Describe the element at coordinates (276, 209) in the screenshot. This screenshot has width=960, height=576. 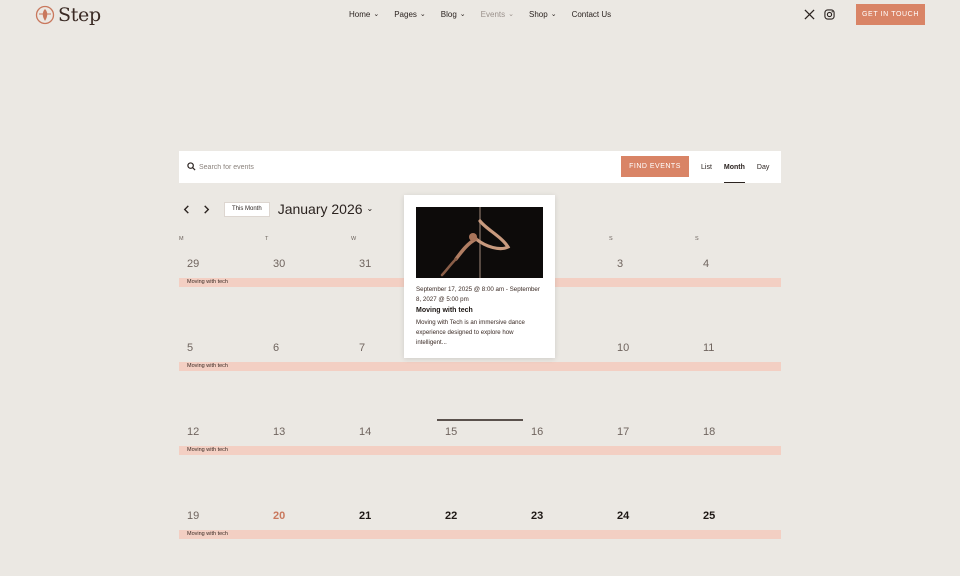
I see `month-navigation: This Month January 2026 ⌄` at that location.